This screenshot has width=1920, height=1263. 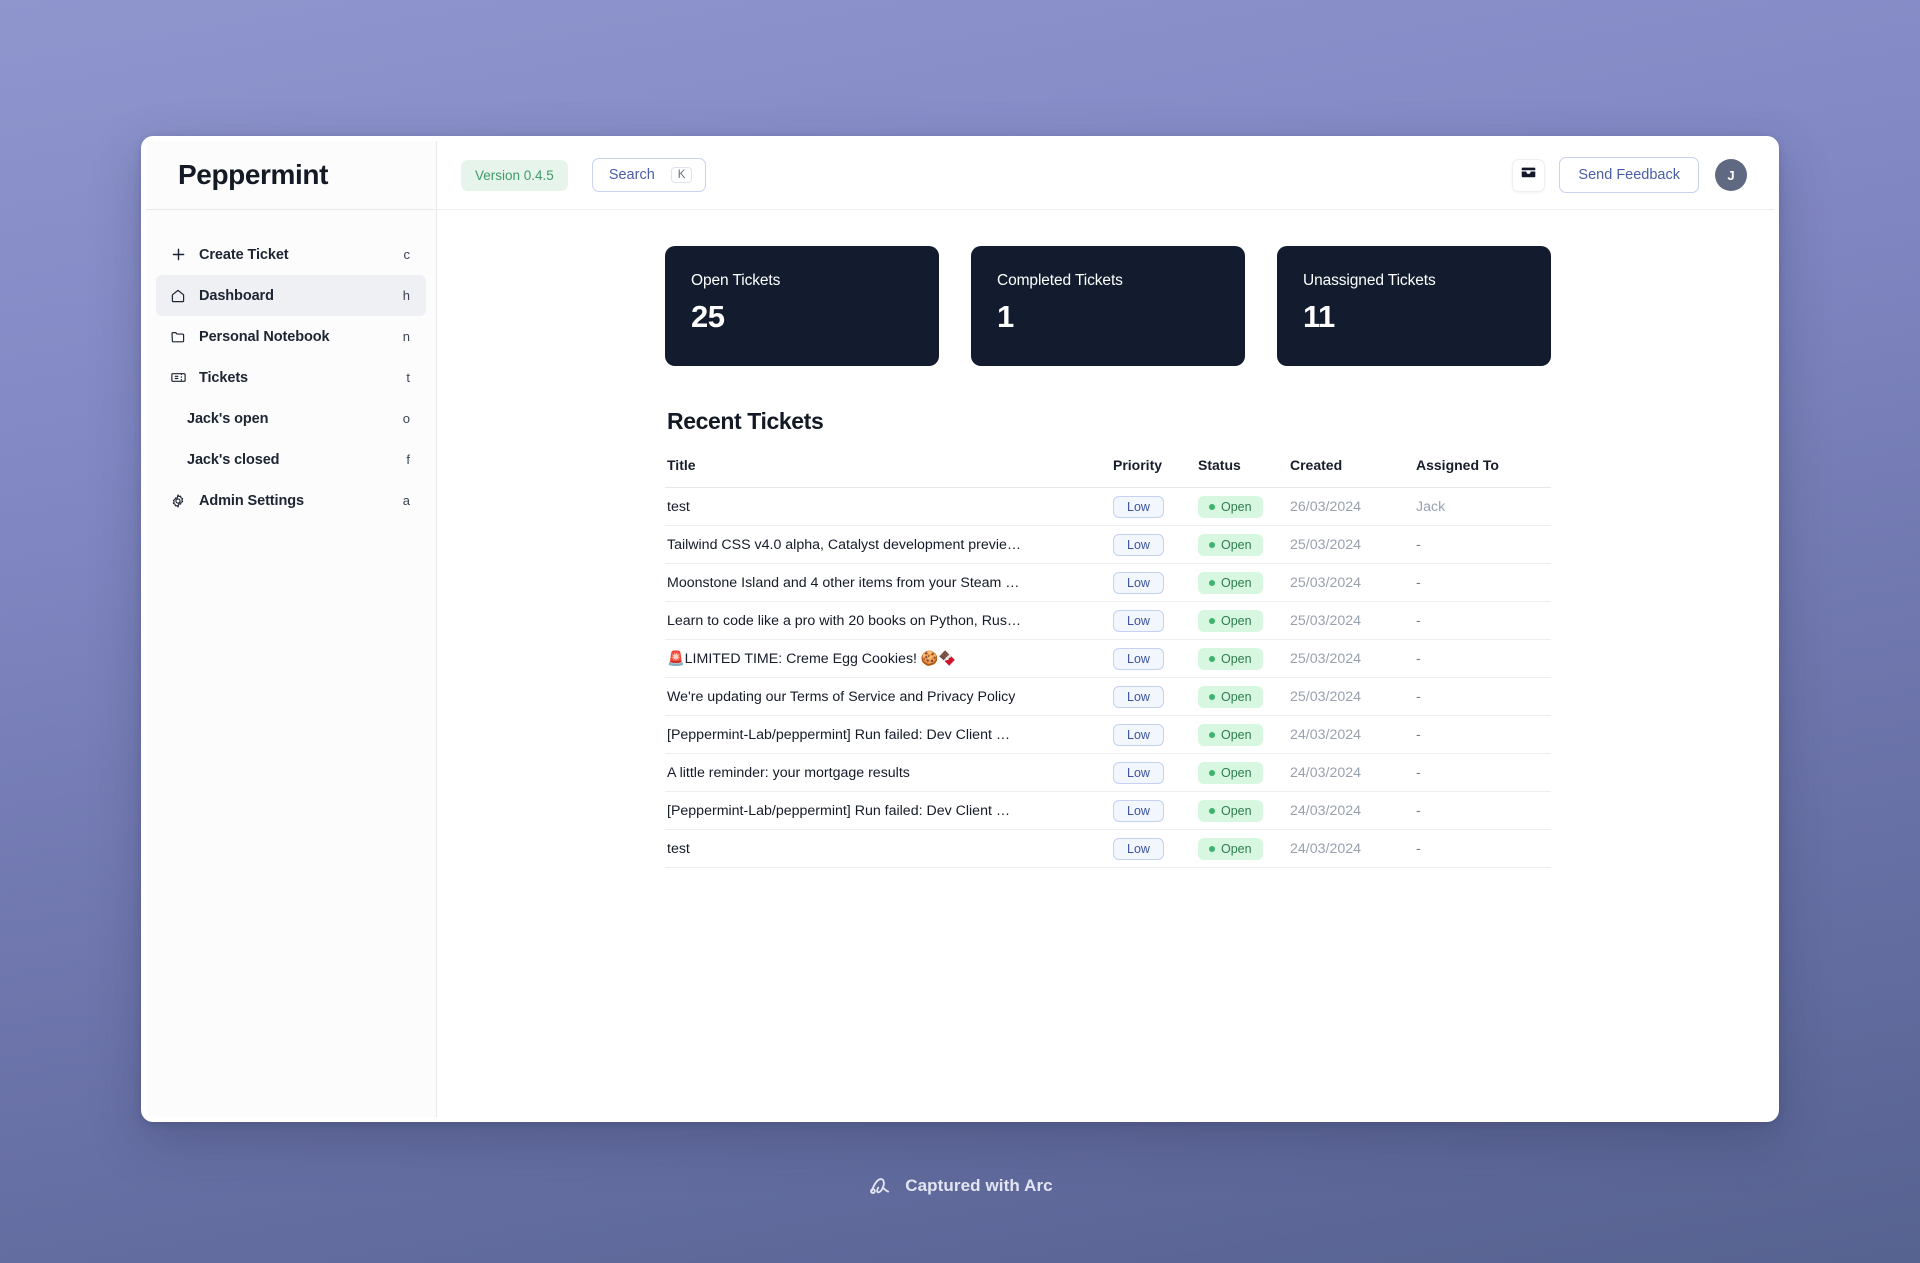 I want to click on version-badge: Version 0.4.5, so click(x=514, y=175).